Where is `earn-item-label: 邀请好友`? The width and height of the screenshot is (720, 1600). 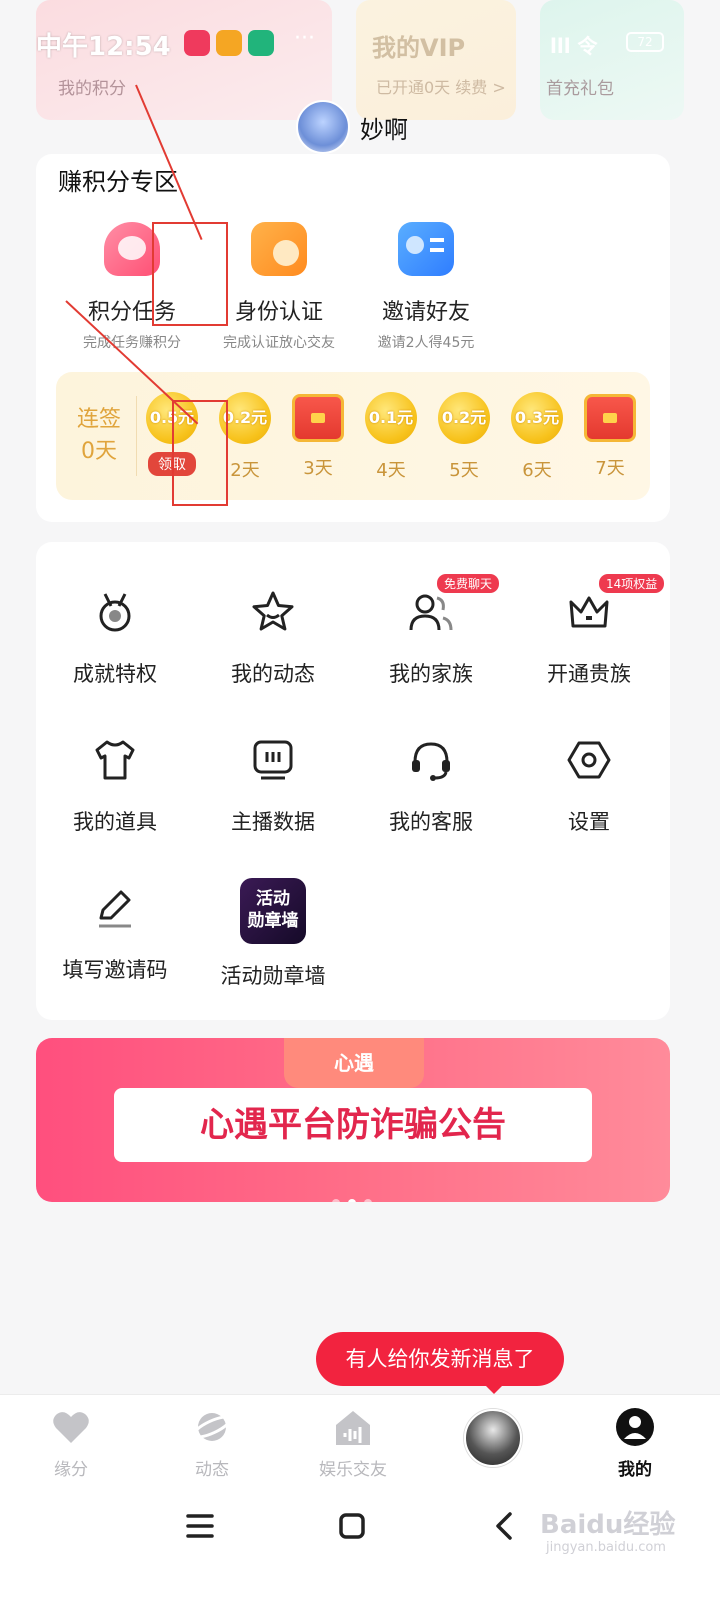 earn-item-label: 邀请好友 is located at coordinates (425, 312).